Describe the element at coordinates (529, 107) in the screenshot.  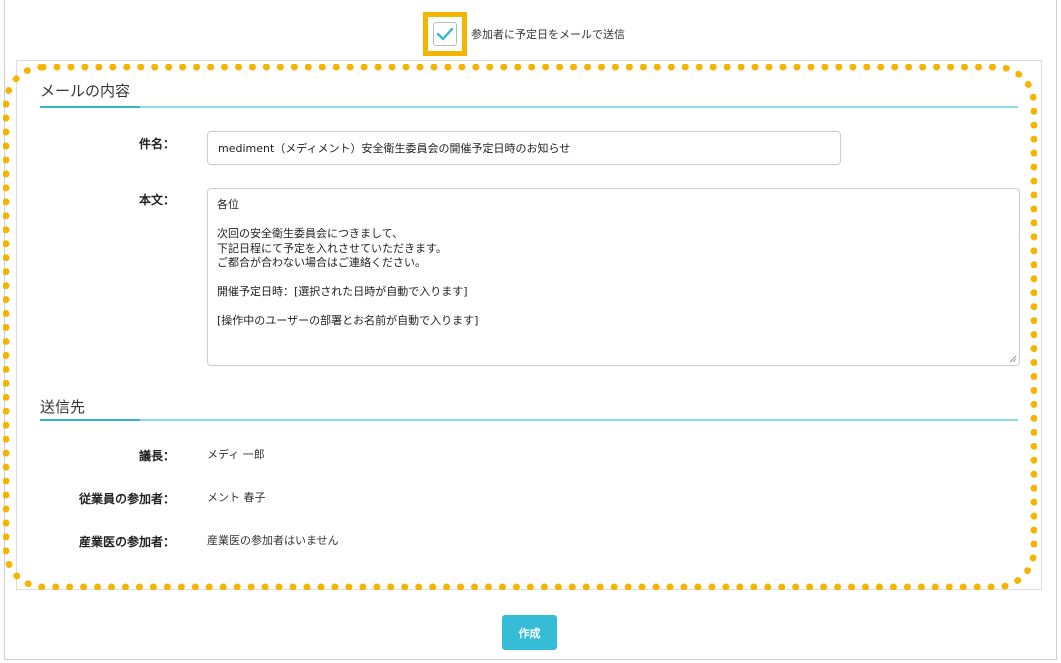
I see `mail-section-divider` at that location.